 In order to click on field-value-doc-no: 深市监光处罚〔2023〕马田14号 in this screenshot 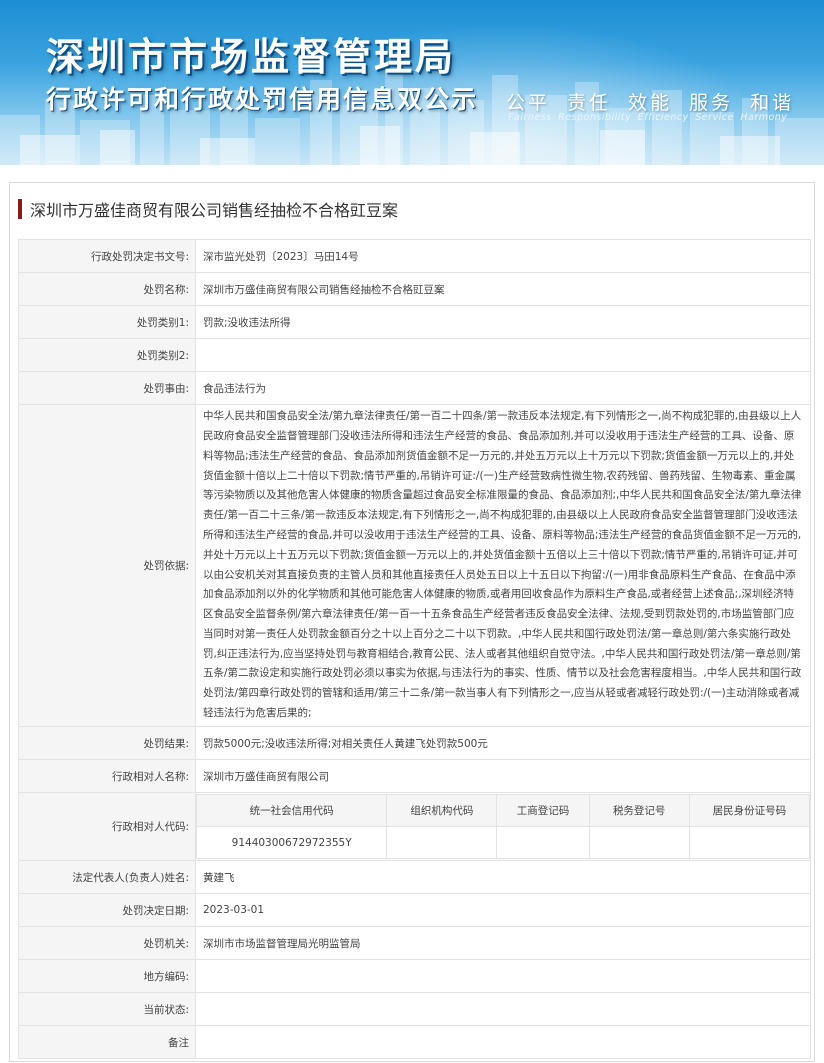, I will do `click(503, 256)`.